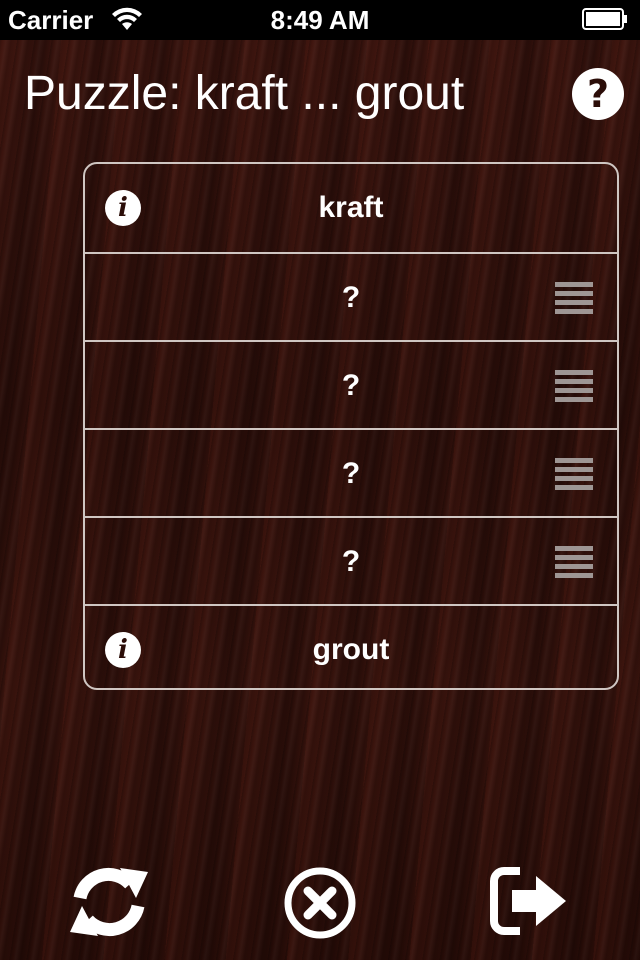 Image resolution: width=640 pixels, height=960 pixels. I want to click on start-word-label: kraft, so click(351, 207).